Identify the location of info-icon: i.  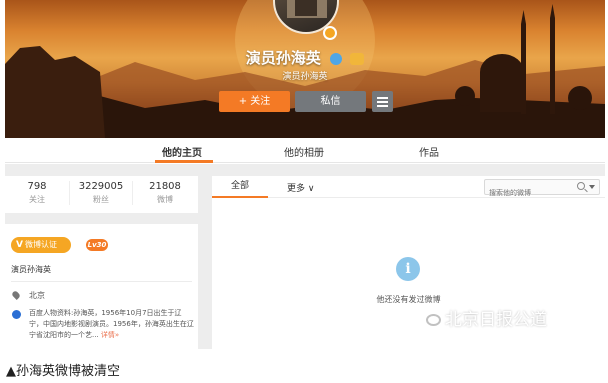
(408, 269).